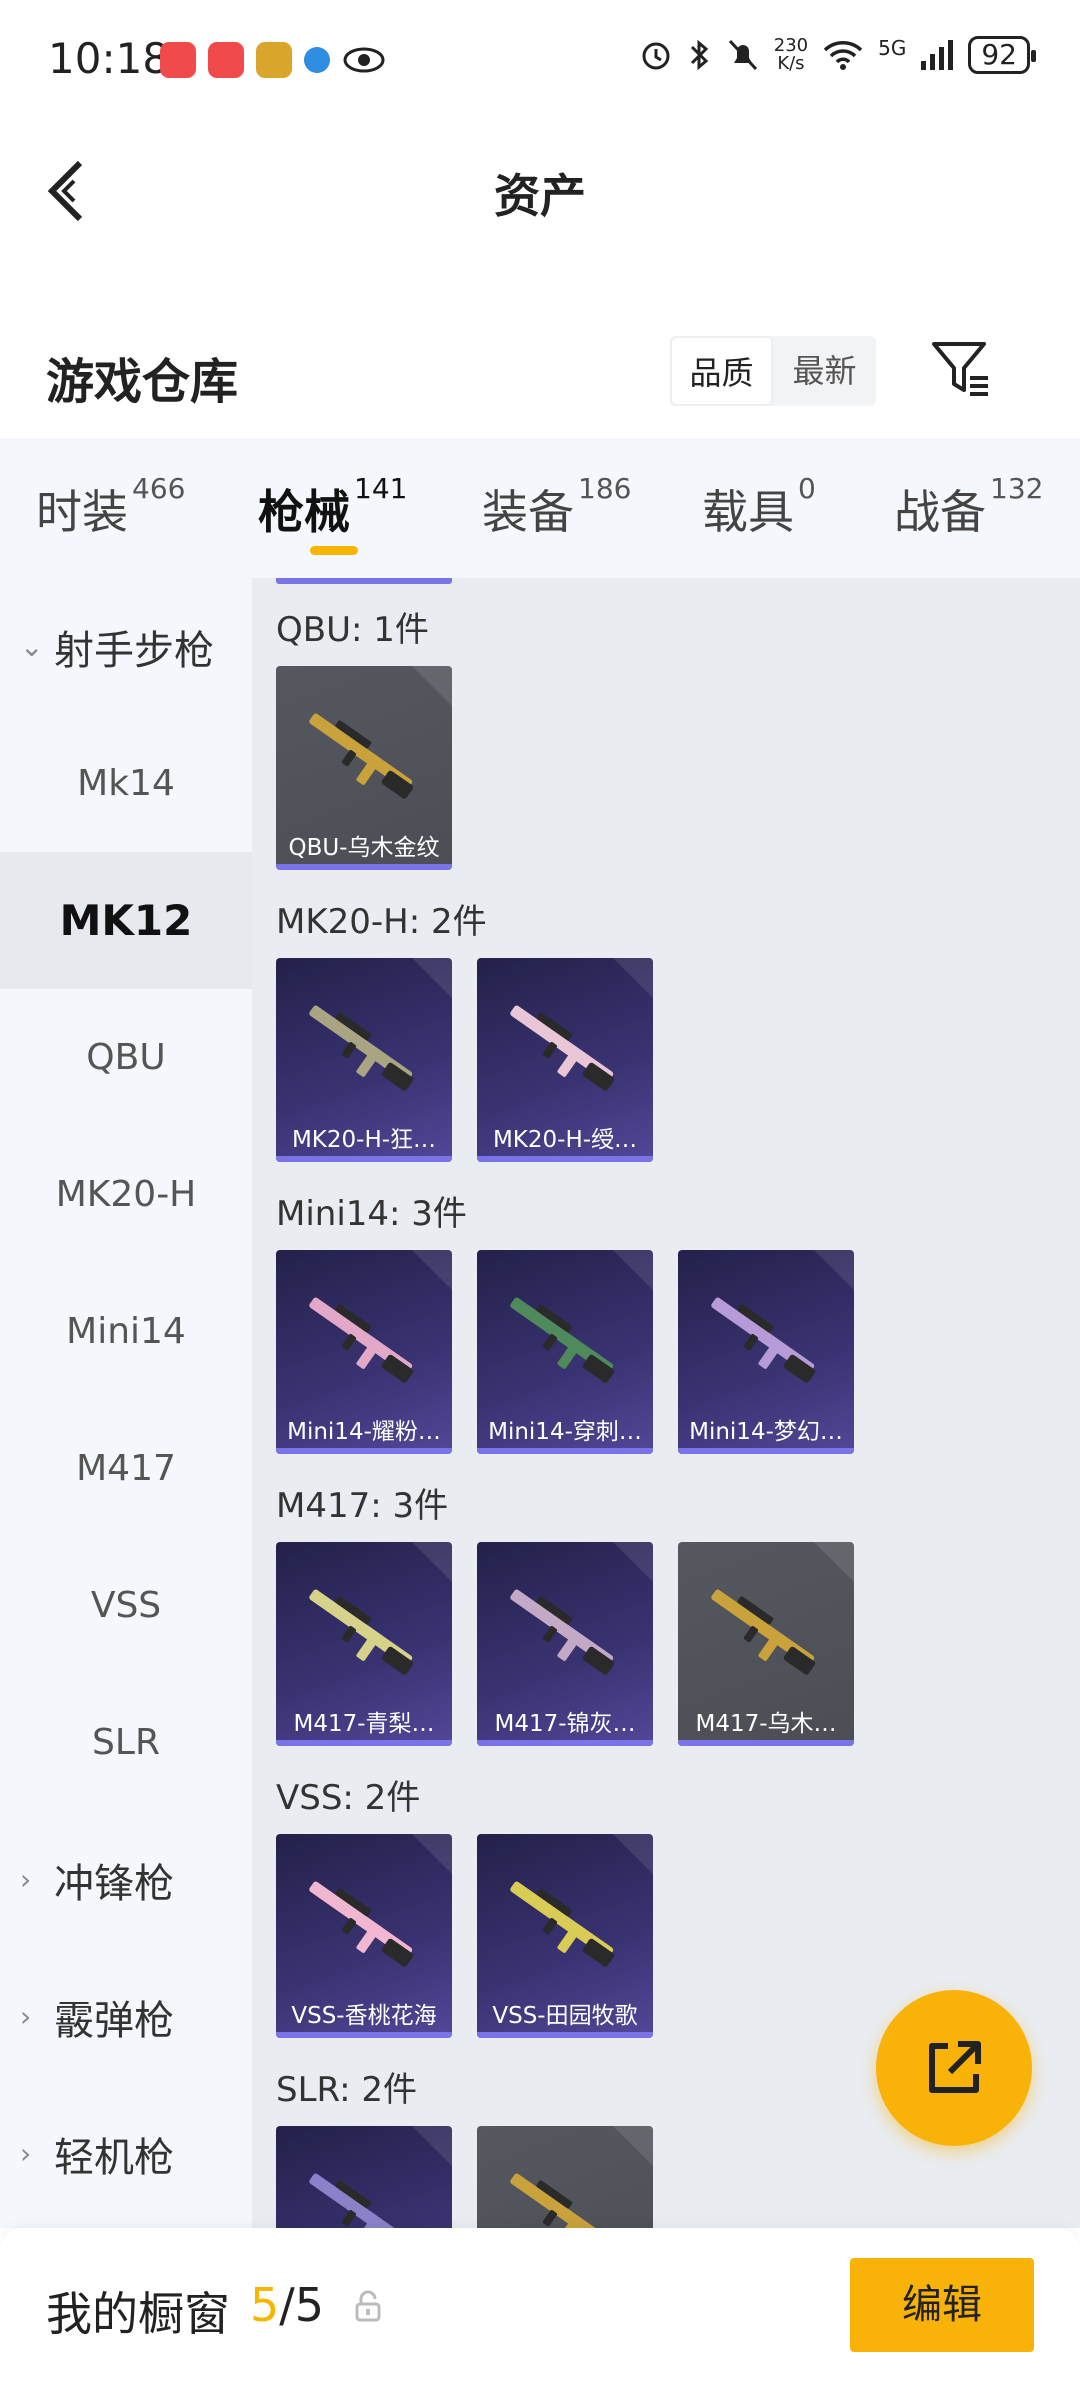  Describe the element at coordinates (364, 60) in the screenshot. I see `eye-icon` at that location.